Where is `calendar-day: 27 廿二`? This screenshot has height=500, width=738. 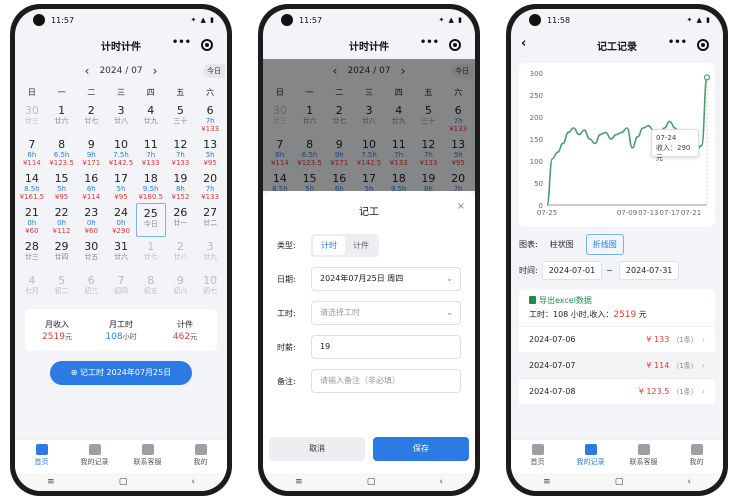
calendar-day: 27 廿二 is located at coordinates (210, 220).